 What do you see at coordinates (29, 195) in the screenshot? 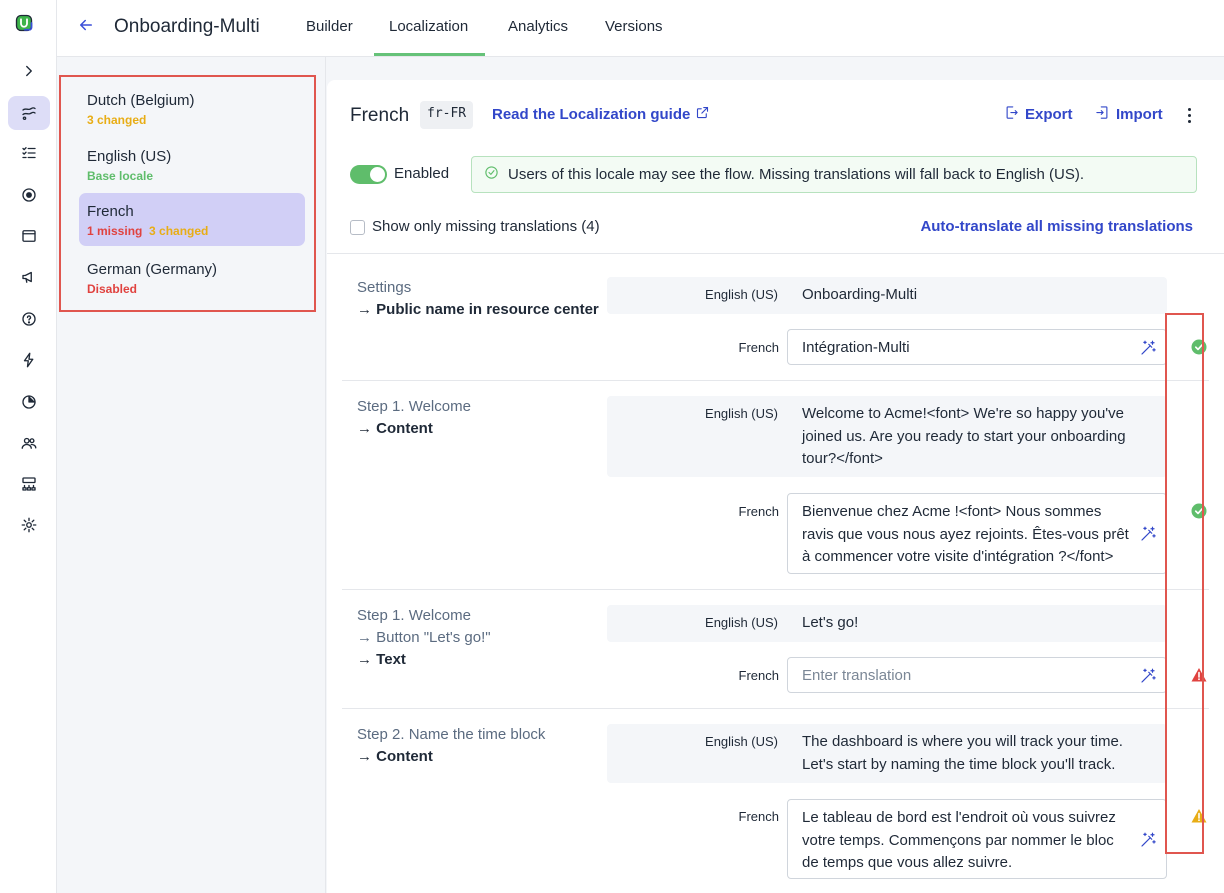
I see `target-icon` at bounding box center [29, 195].